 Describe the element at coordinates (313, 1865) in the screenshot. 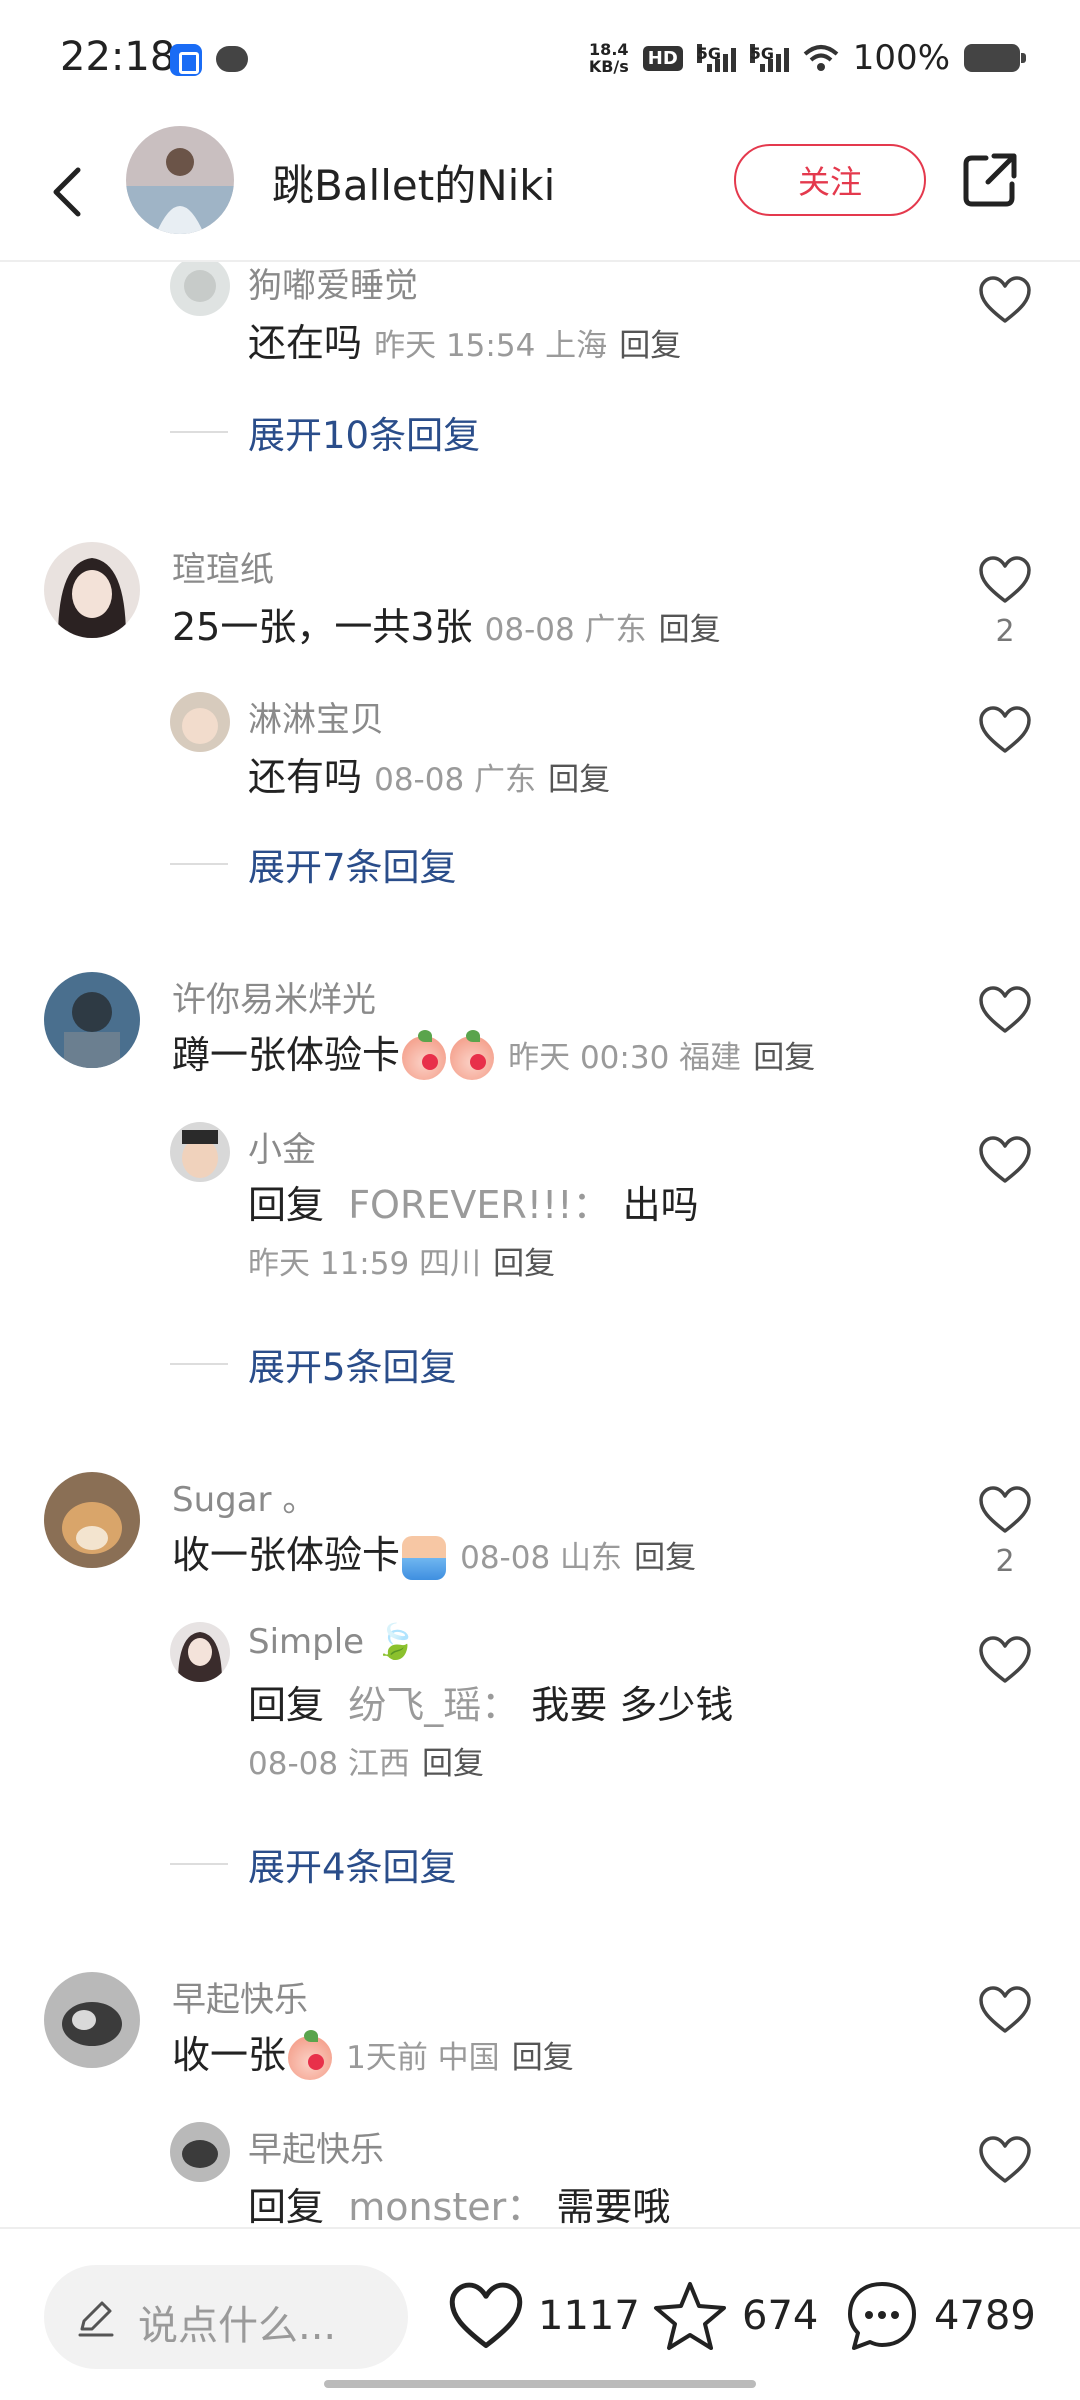

I see `expand-replies: 展开4条回复` at that location.